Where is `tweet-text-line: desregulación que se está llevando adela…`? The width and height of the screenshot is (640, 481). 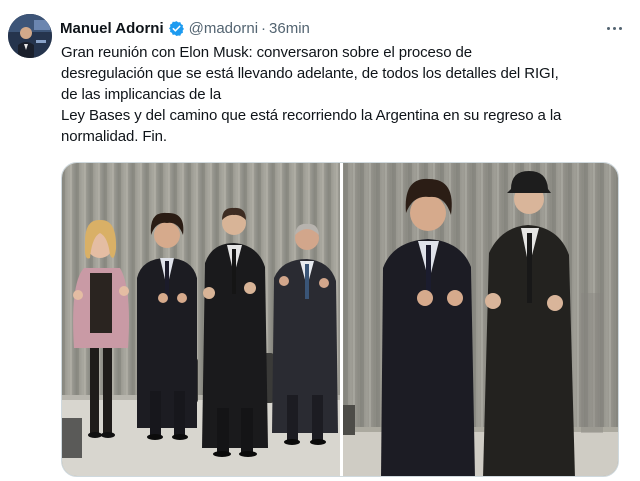 tweet-text-line: desregulación que se está llevando adela… is located at coordinates (310, 73).